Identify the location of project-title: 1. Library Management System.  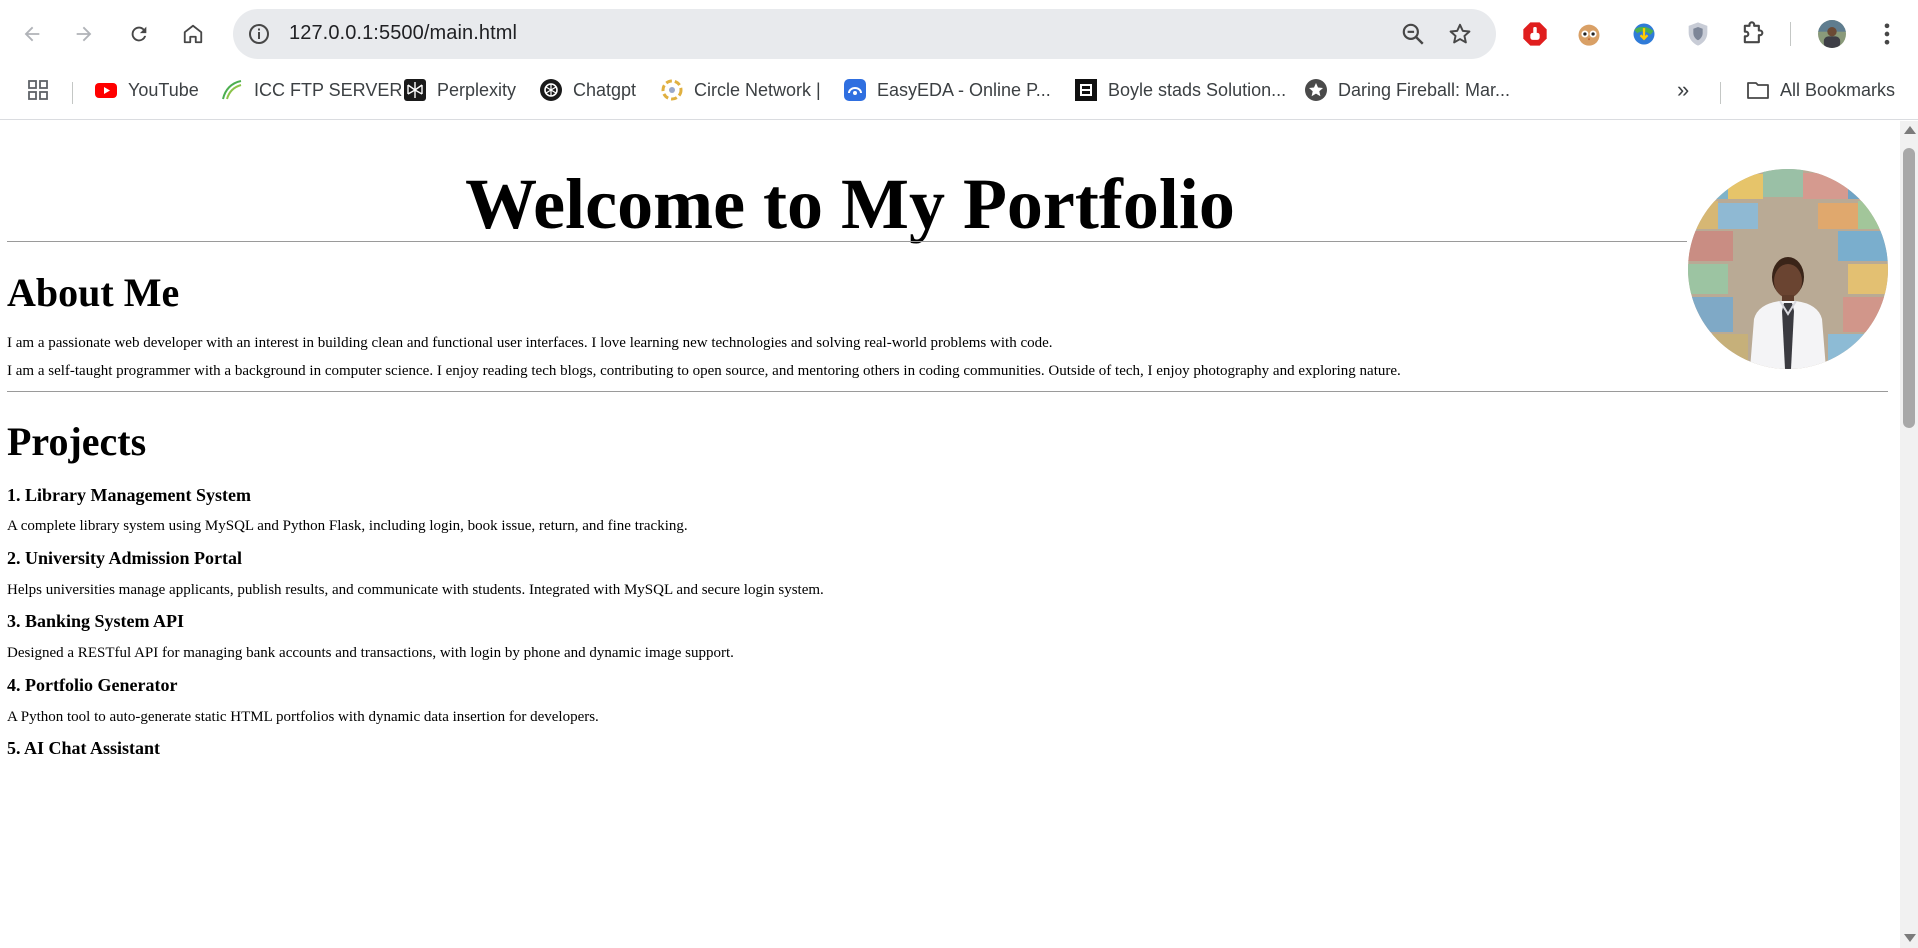
(129, 495).